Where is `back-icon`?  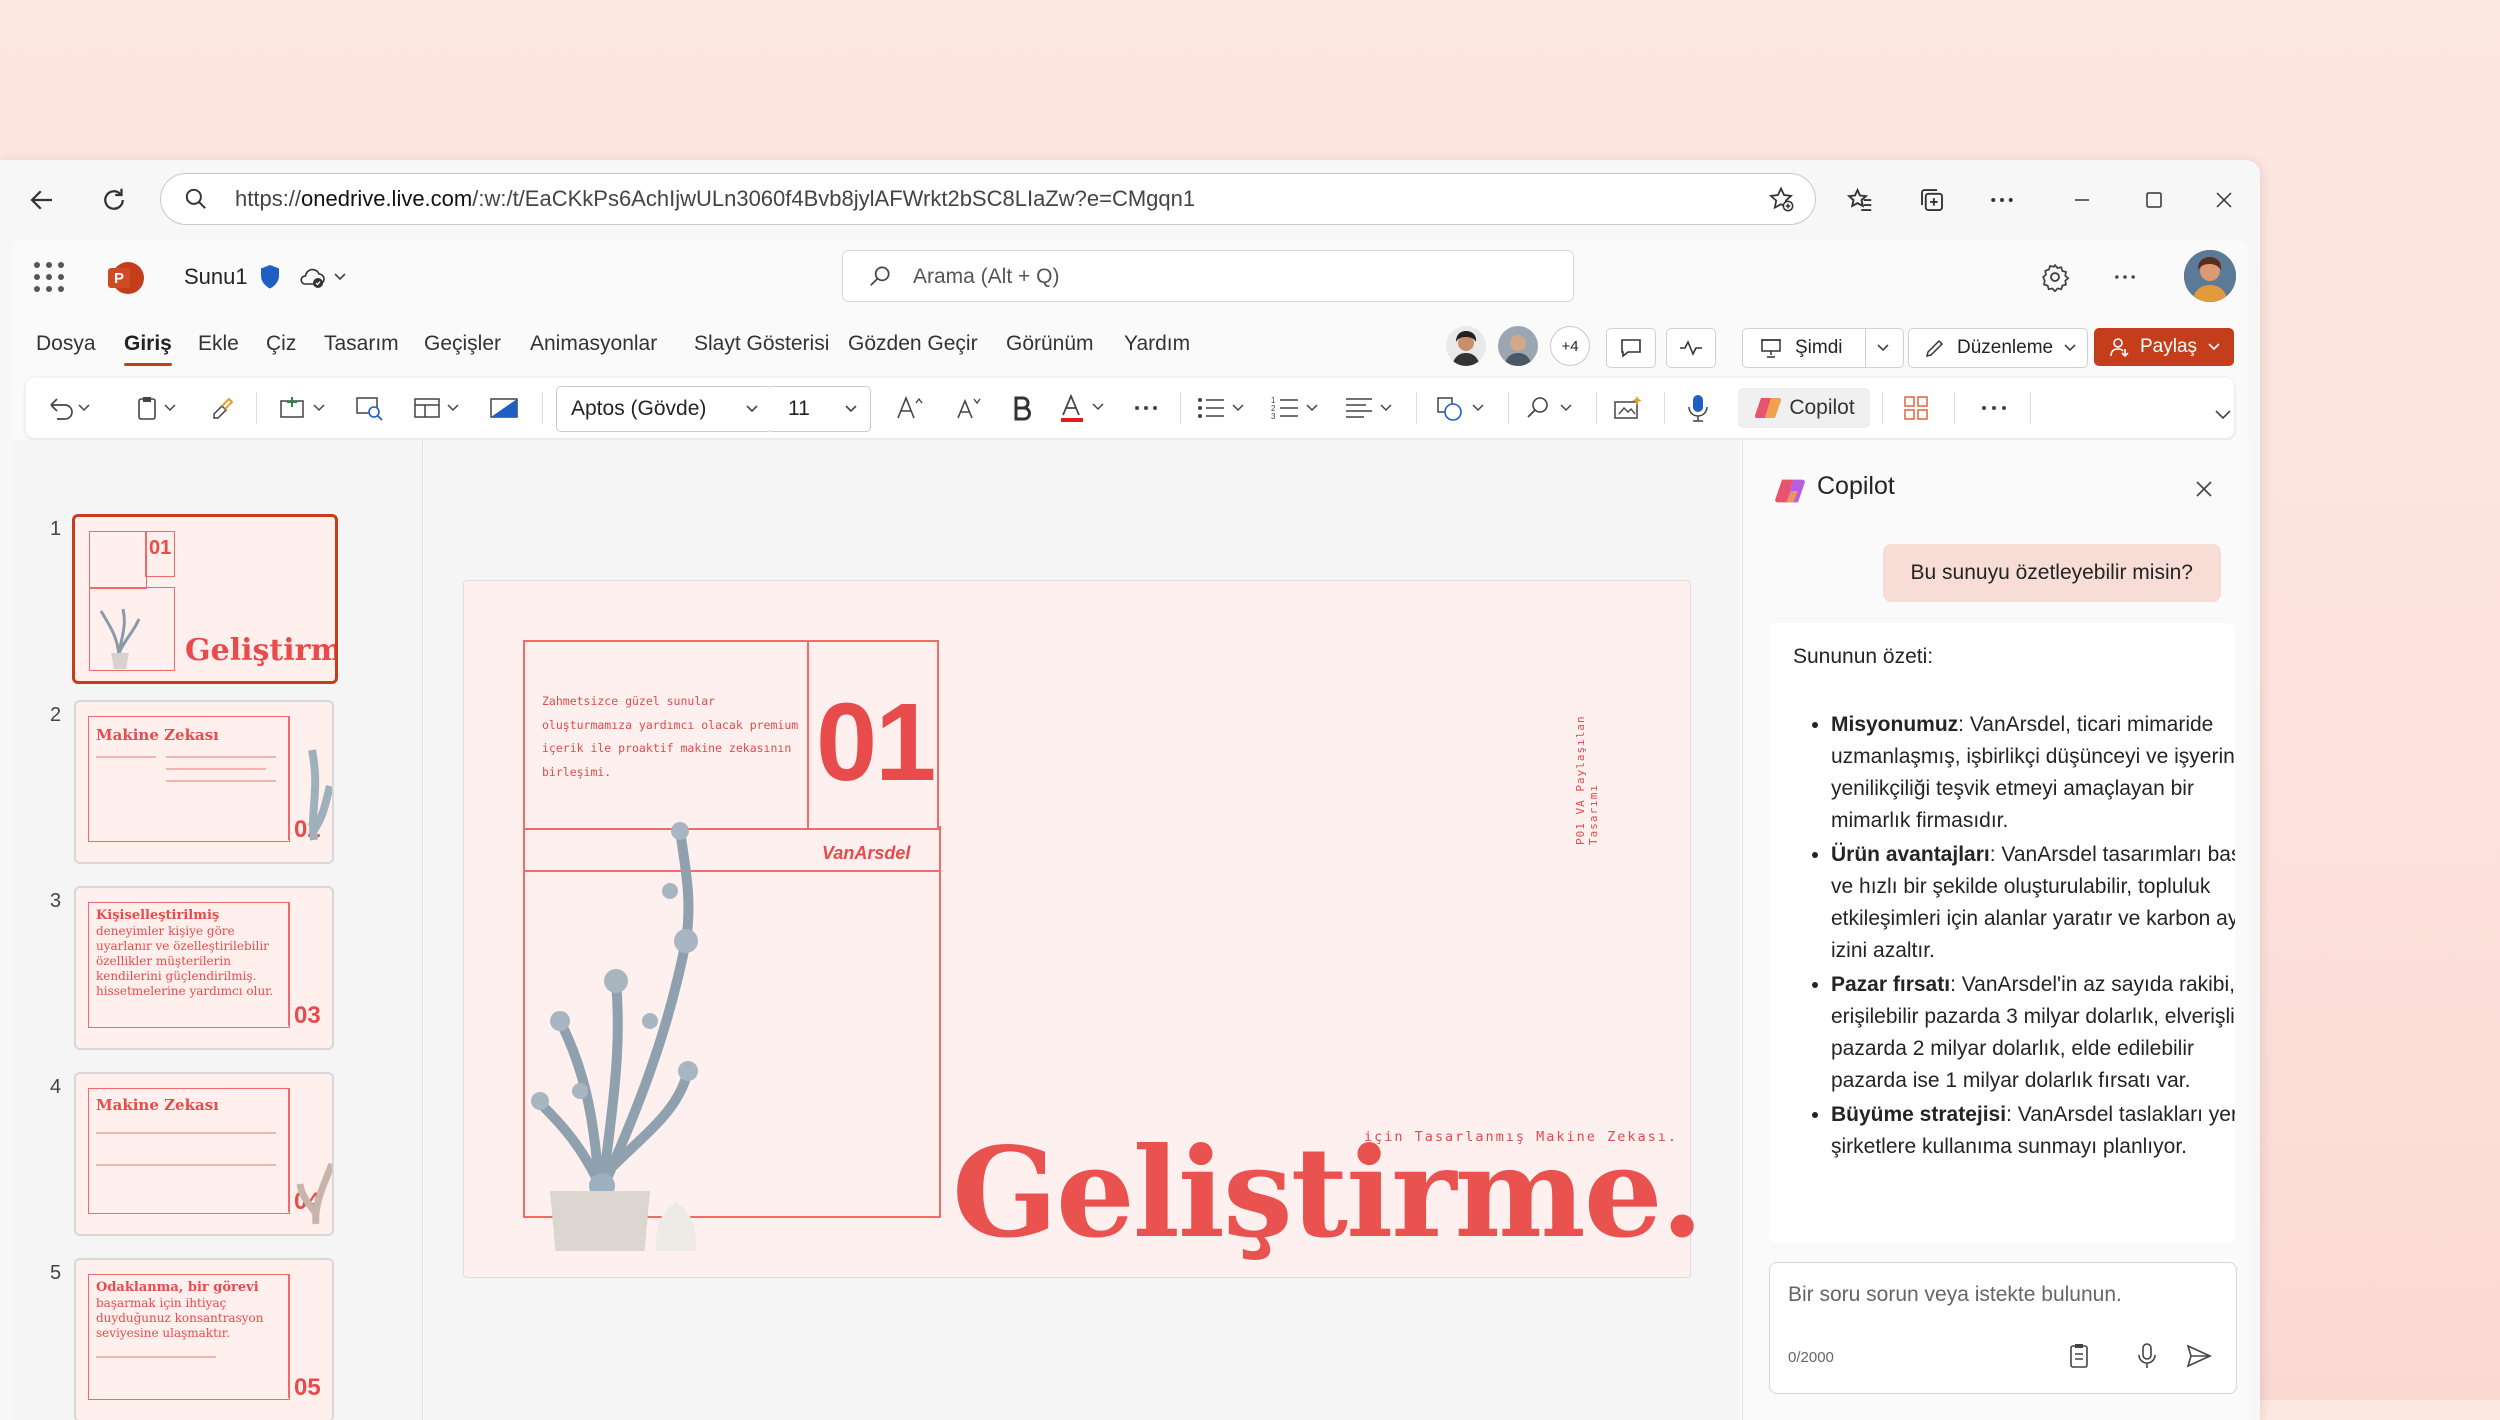 back-icon is located at coordinates (42, 200).